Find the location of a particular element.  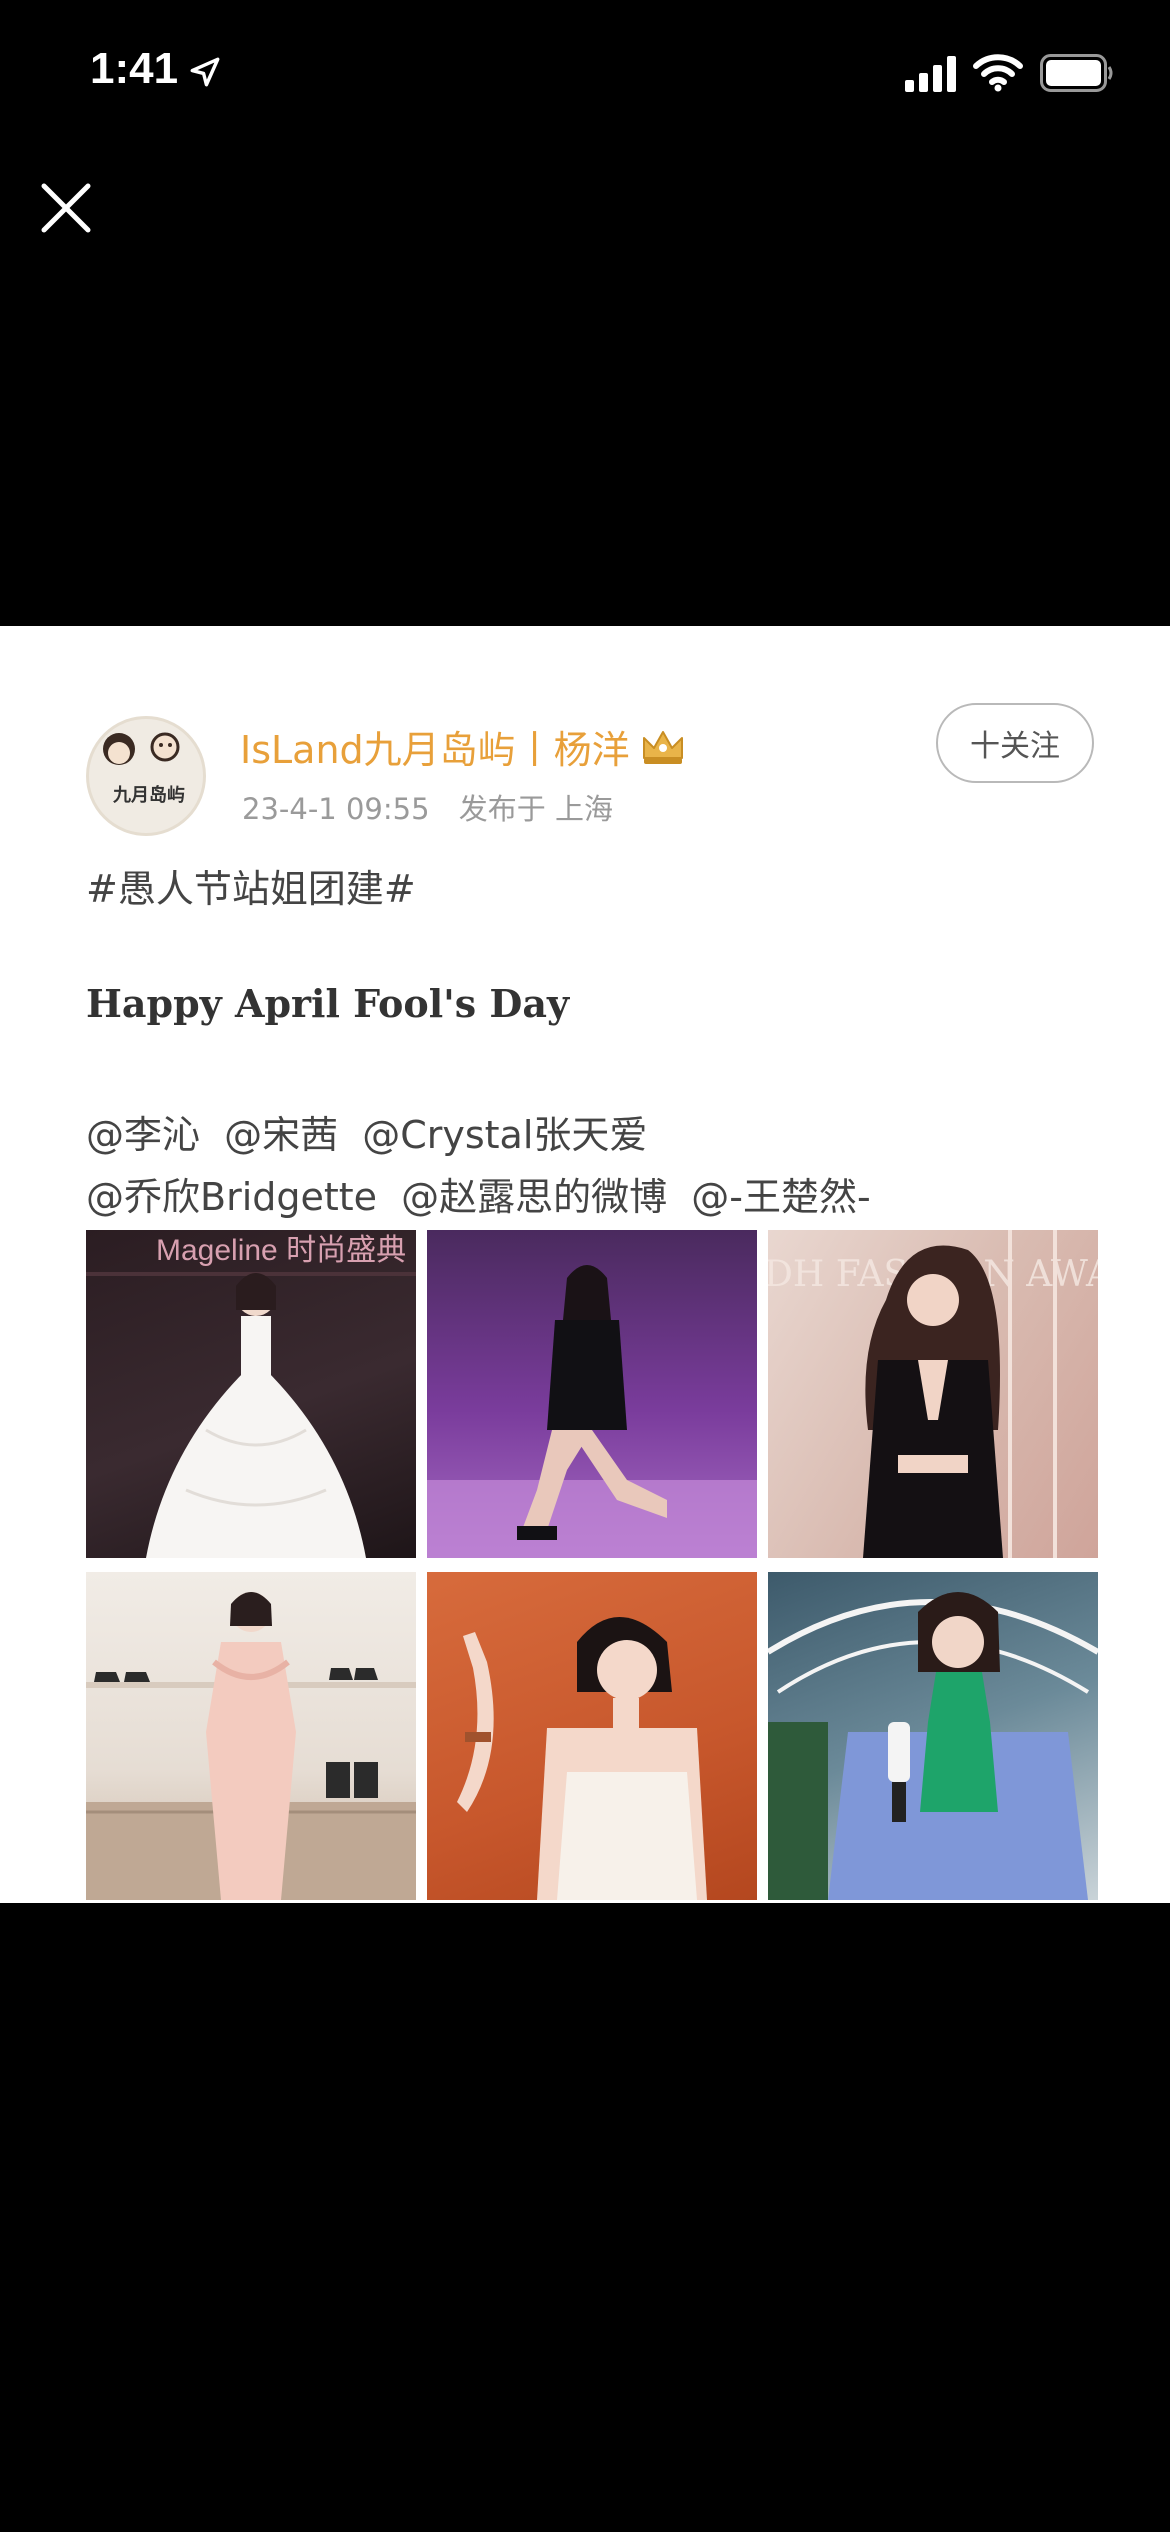

photo-3: DH FASHION AWA is located at coordinates (933, 1394).